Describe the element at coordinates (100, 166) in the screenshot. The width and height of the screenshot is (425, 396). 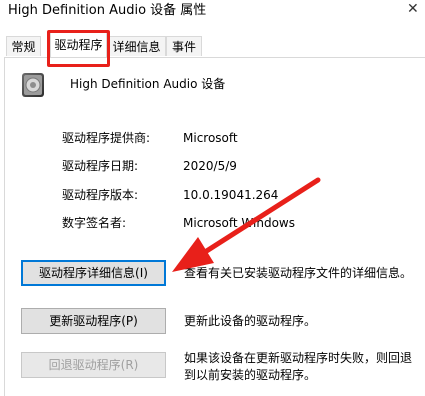
I see `date-label: 驱动程序日期:` at that location.